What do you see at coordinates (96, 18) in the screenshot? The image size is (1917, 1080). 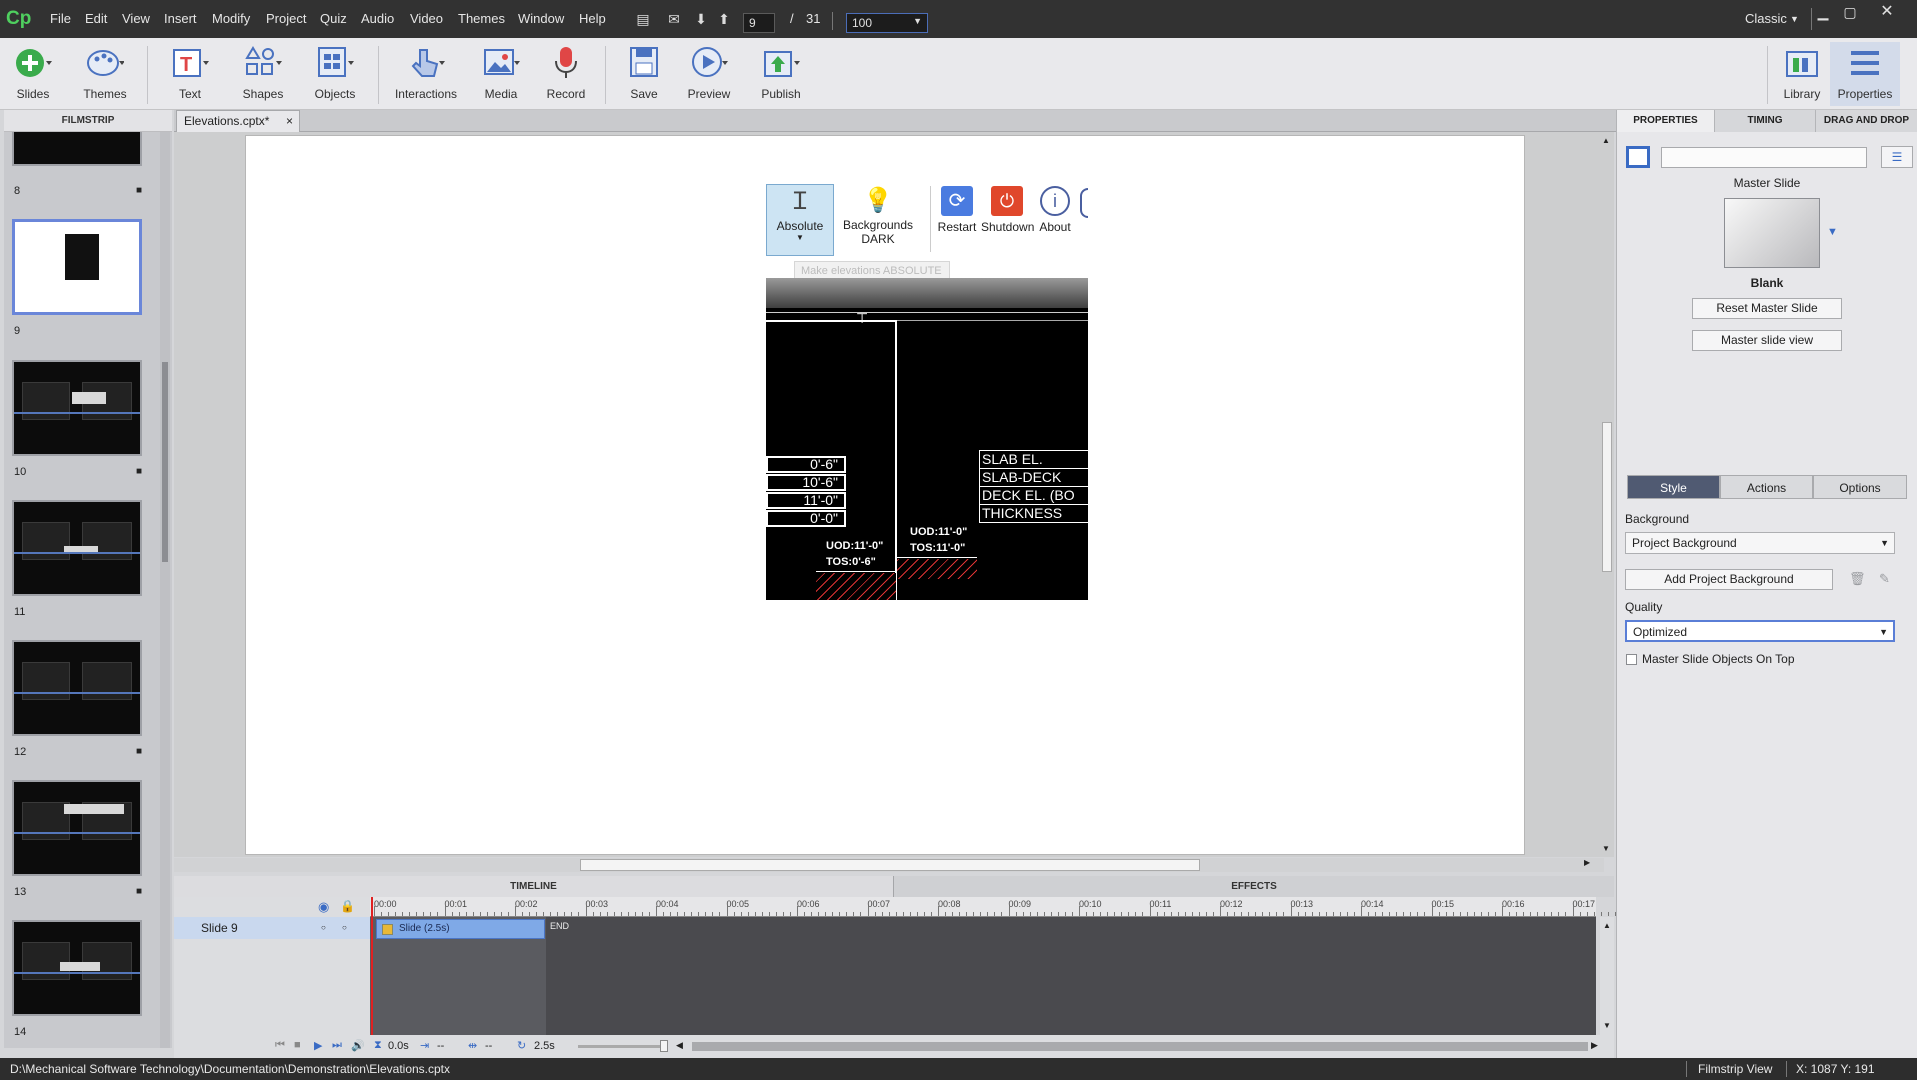 I see `menu-edit: Edit` at bounding box center [96, 18].